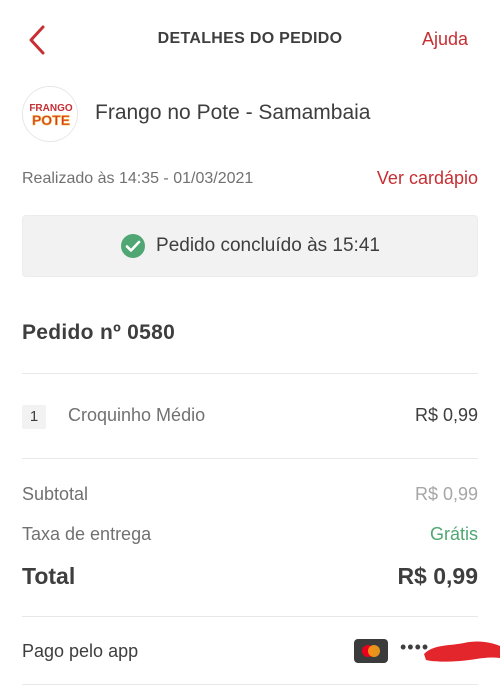 The width and height of the screenshot is (500, 698). I want to click on store-logo: FRANGO POTE, so click(50, 114).